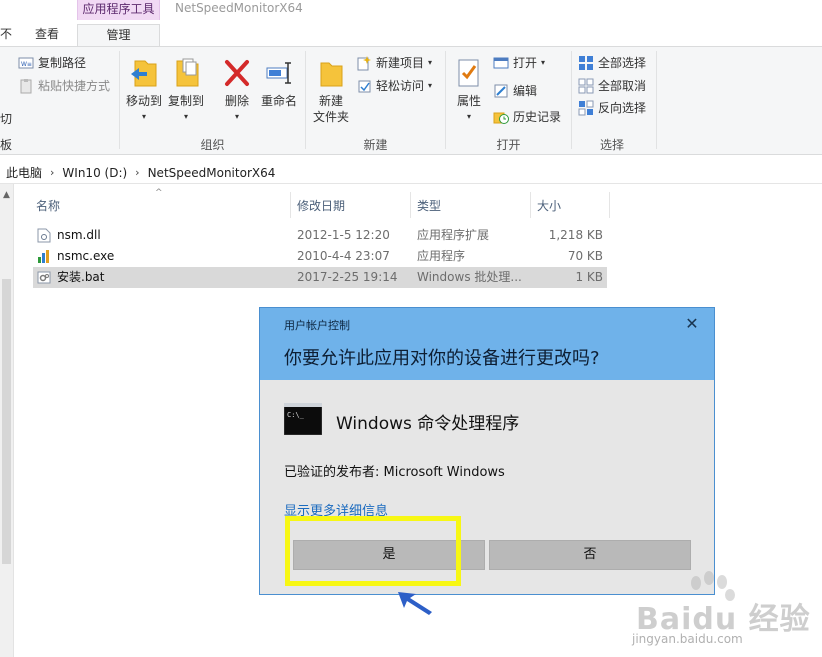 This screenshot has height=657, width=822. What do you see at coordinates (611, 145) in the screenshot?
I see `select-group-label: 选择` at bounding box center [611, 145].